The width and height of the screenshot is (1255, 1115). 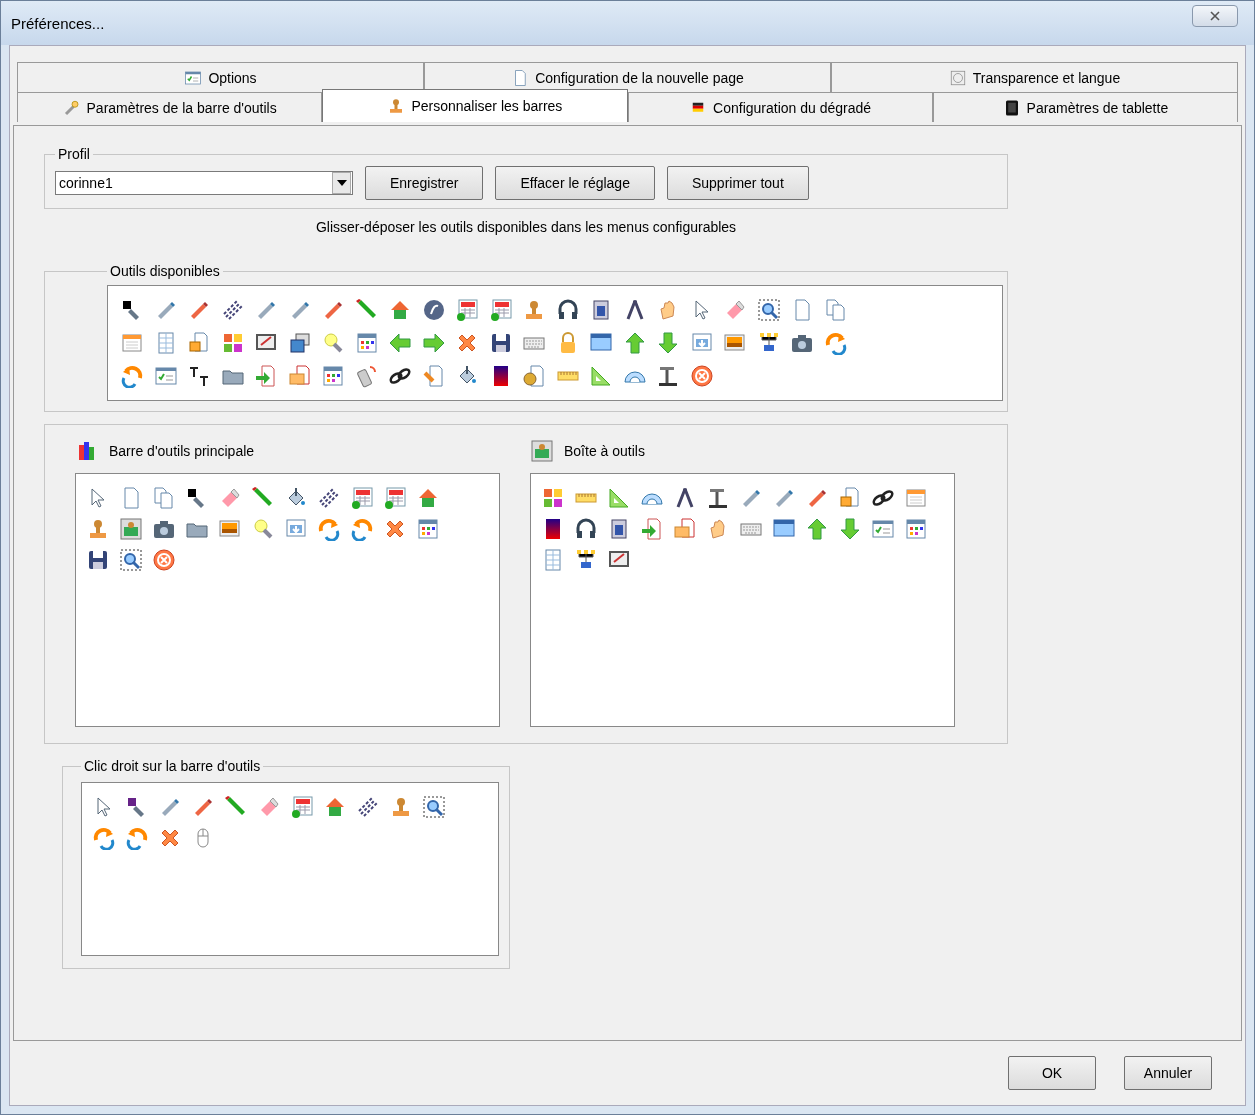 I want to click on profile-button: Supprimer tout, so click(x=737, y=183).